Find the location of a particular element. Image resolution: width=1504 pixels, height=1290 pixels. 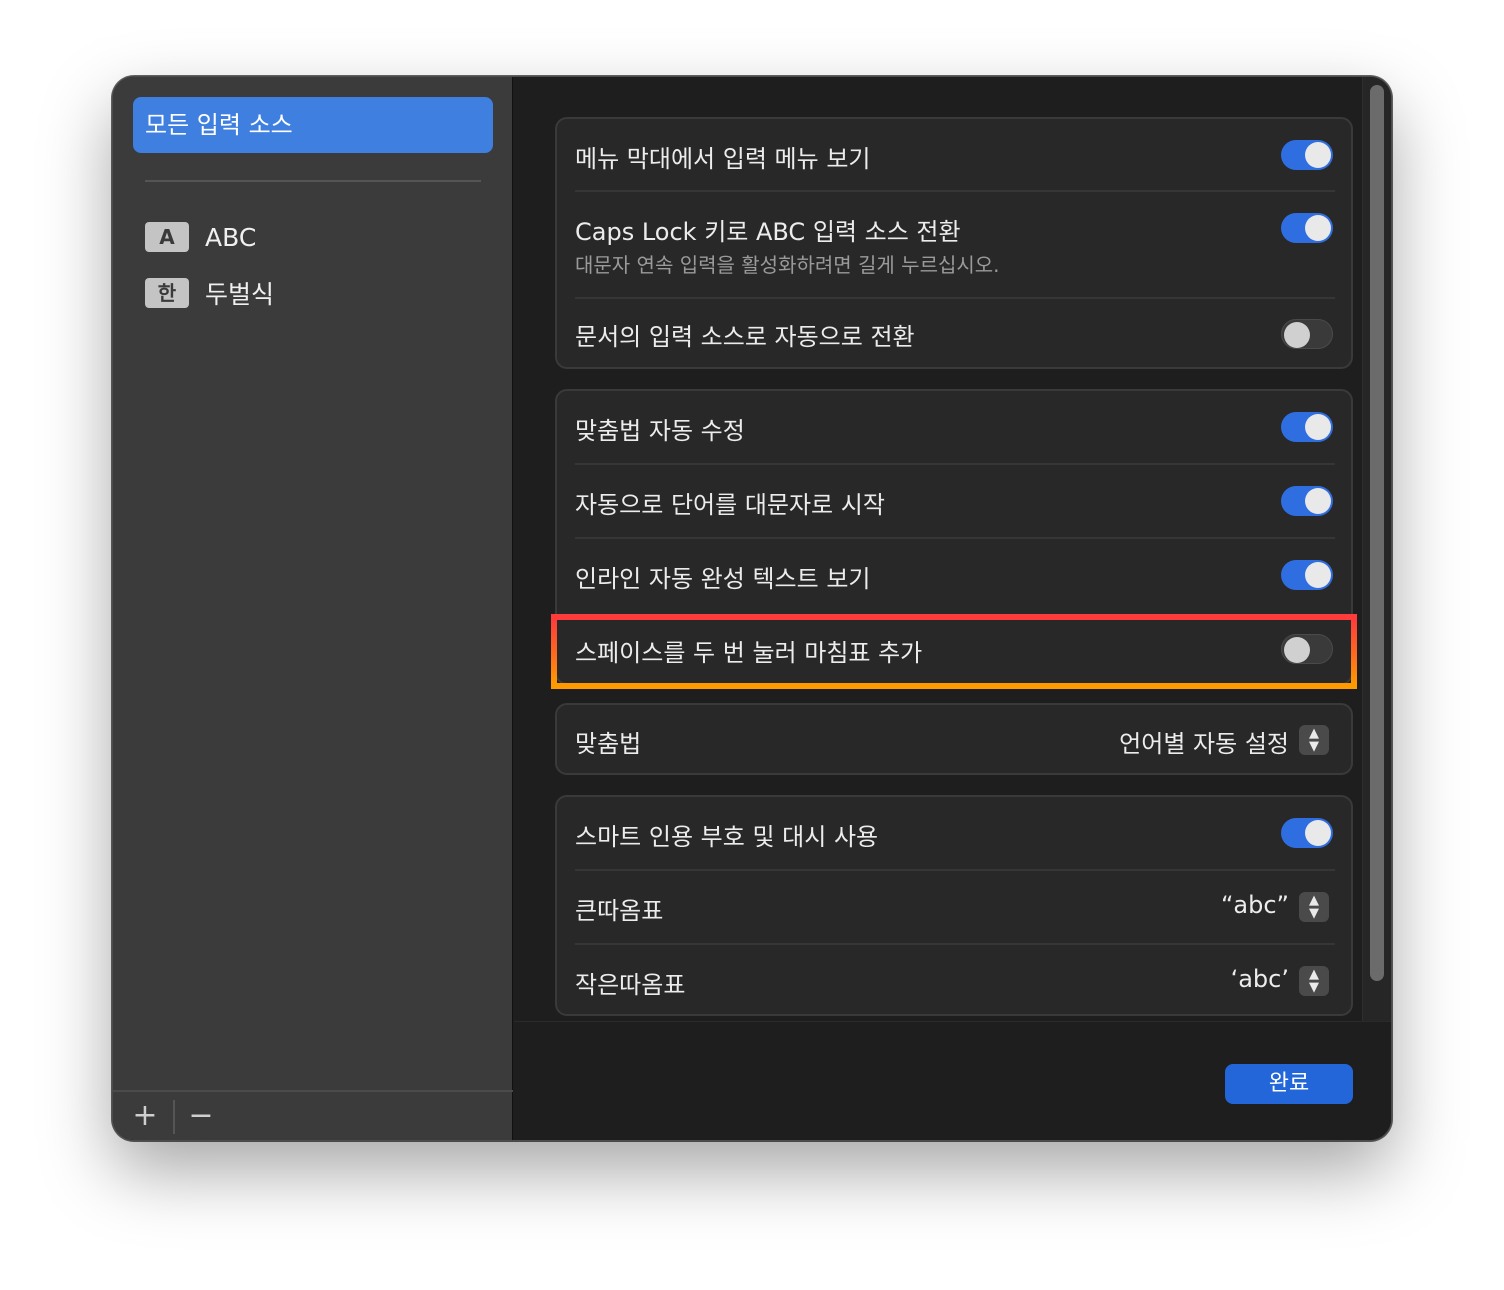

row-label: 문서의 입력 소스로 자동으로 전환 is located at coordinates (745, 337).